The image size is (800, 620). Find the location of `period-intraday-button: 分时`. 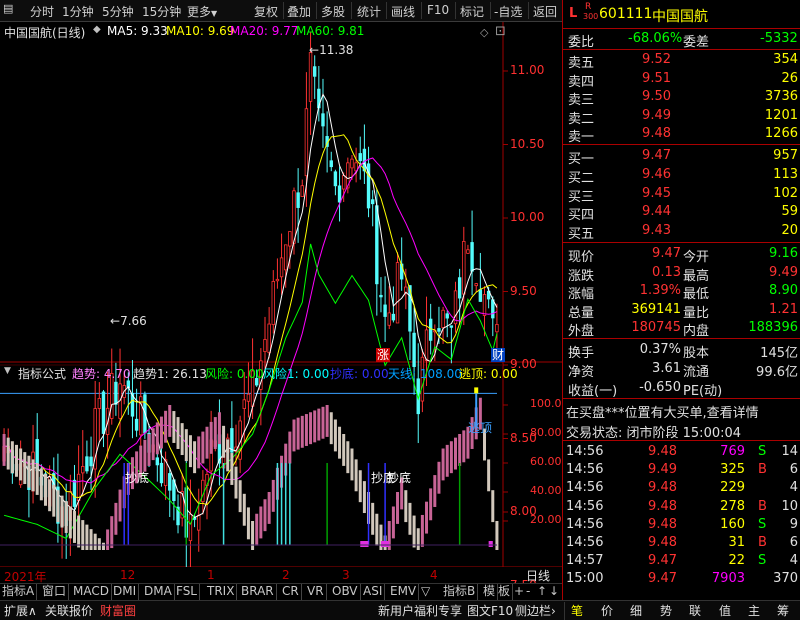

period-intraday-button: 分时 is located at coordinates (42, 11).